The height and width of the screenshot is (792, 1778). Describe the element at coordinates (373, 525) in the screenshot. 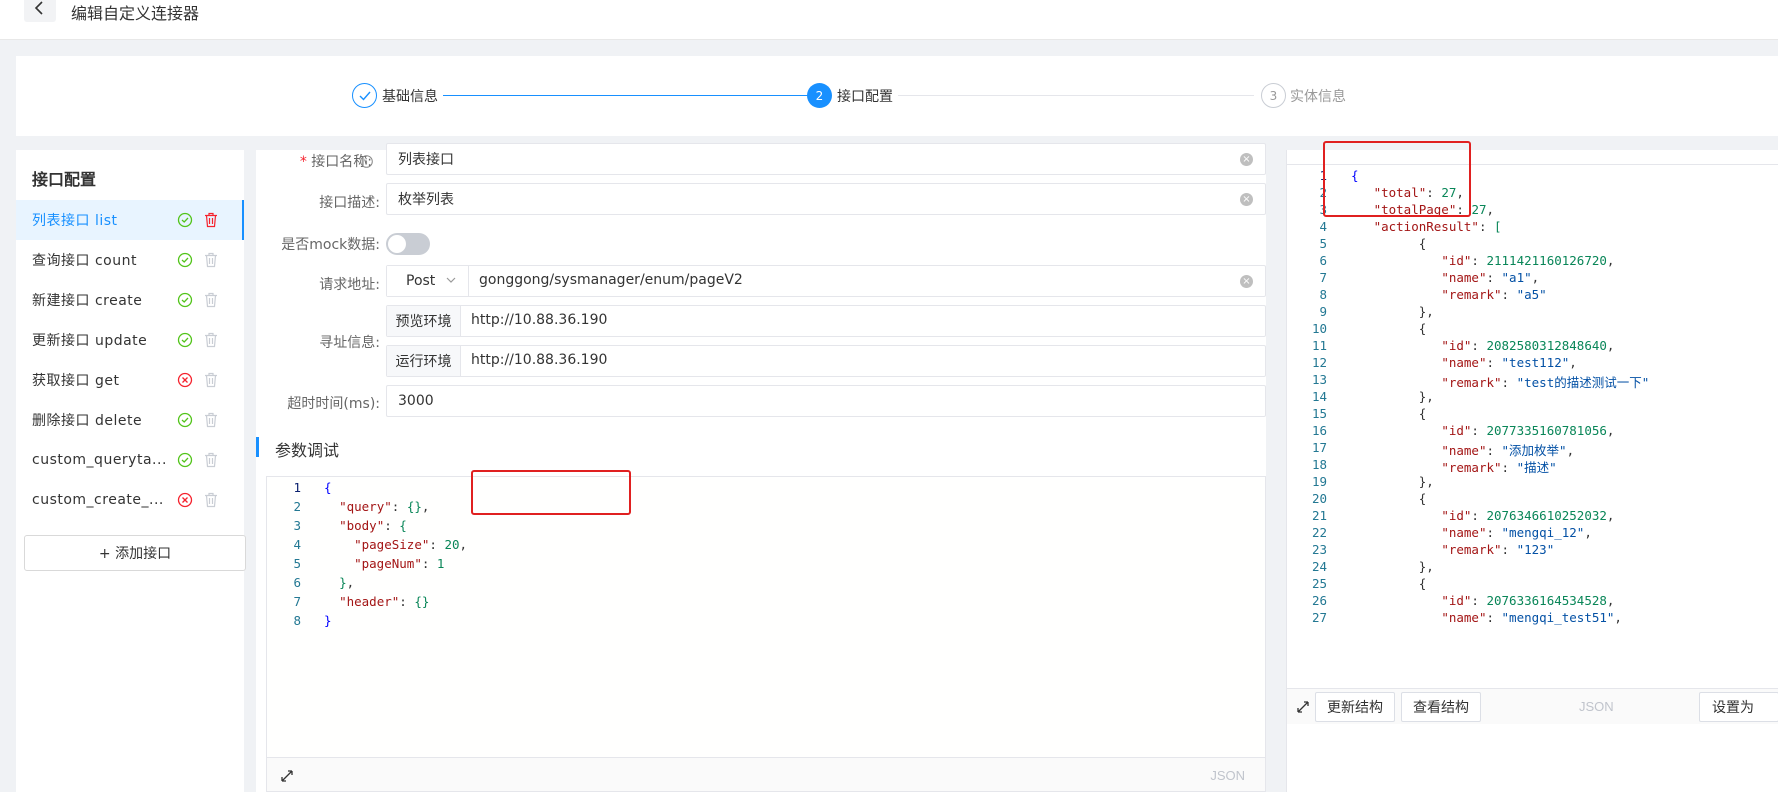

I see `code-line: "body": {` at that location.